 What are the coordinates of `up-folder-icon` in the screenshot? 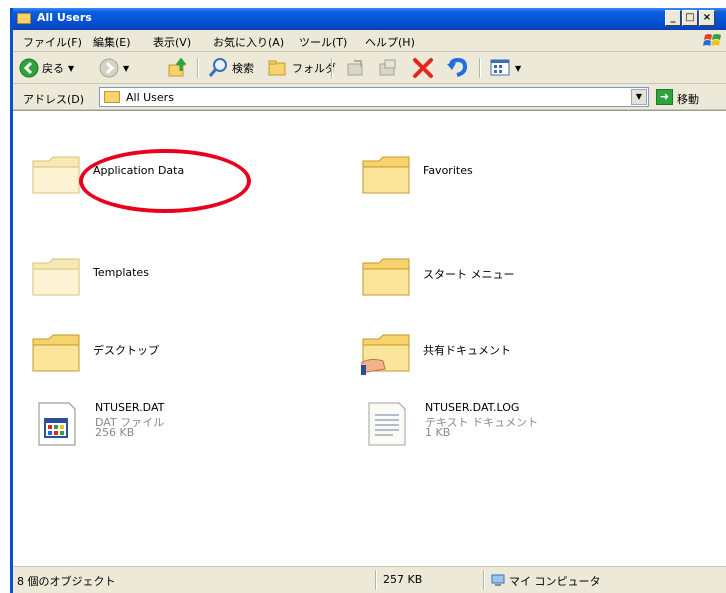 It's located at (177, 67).